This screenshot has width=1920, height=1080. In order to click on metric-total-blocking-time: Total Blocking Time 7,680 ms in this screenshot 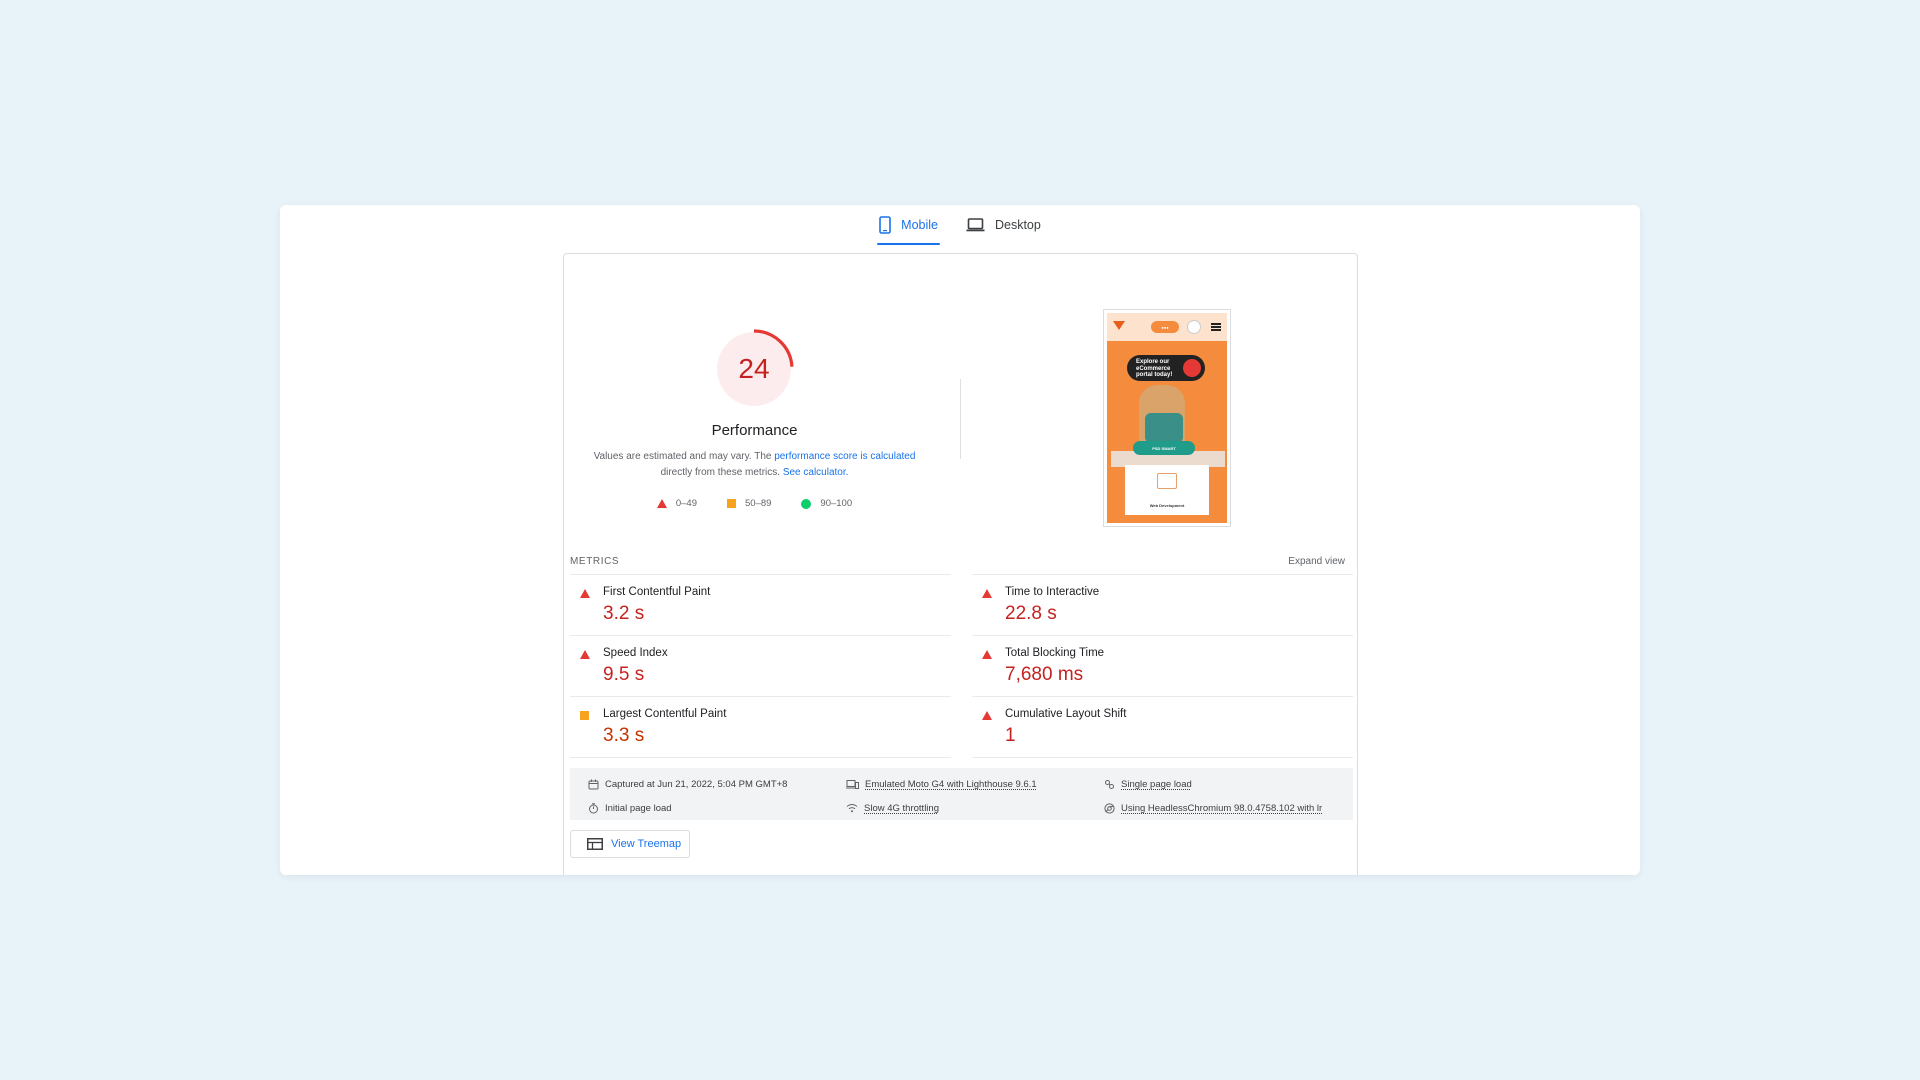, I will do `click(1162, 665)`.